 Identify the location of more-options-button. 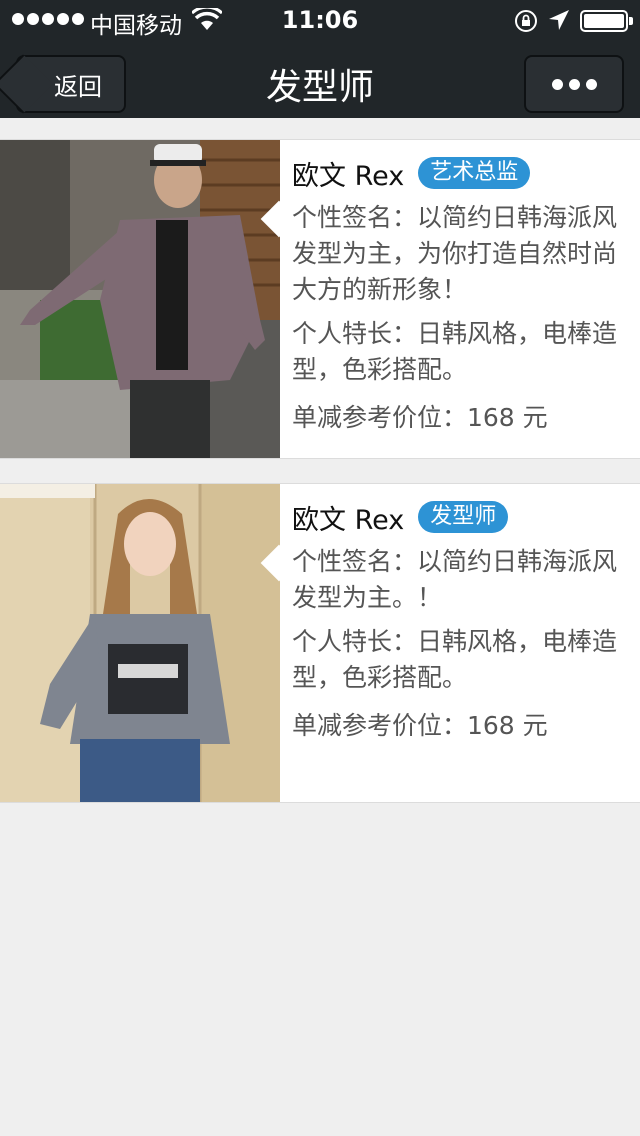
(574, 84).